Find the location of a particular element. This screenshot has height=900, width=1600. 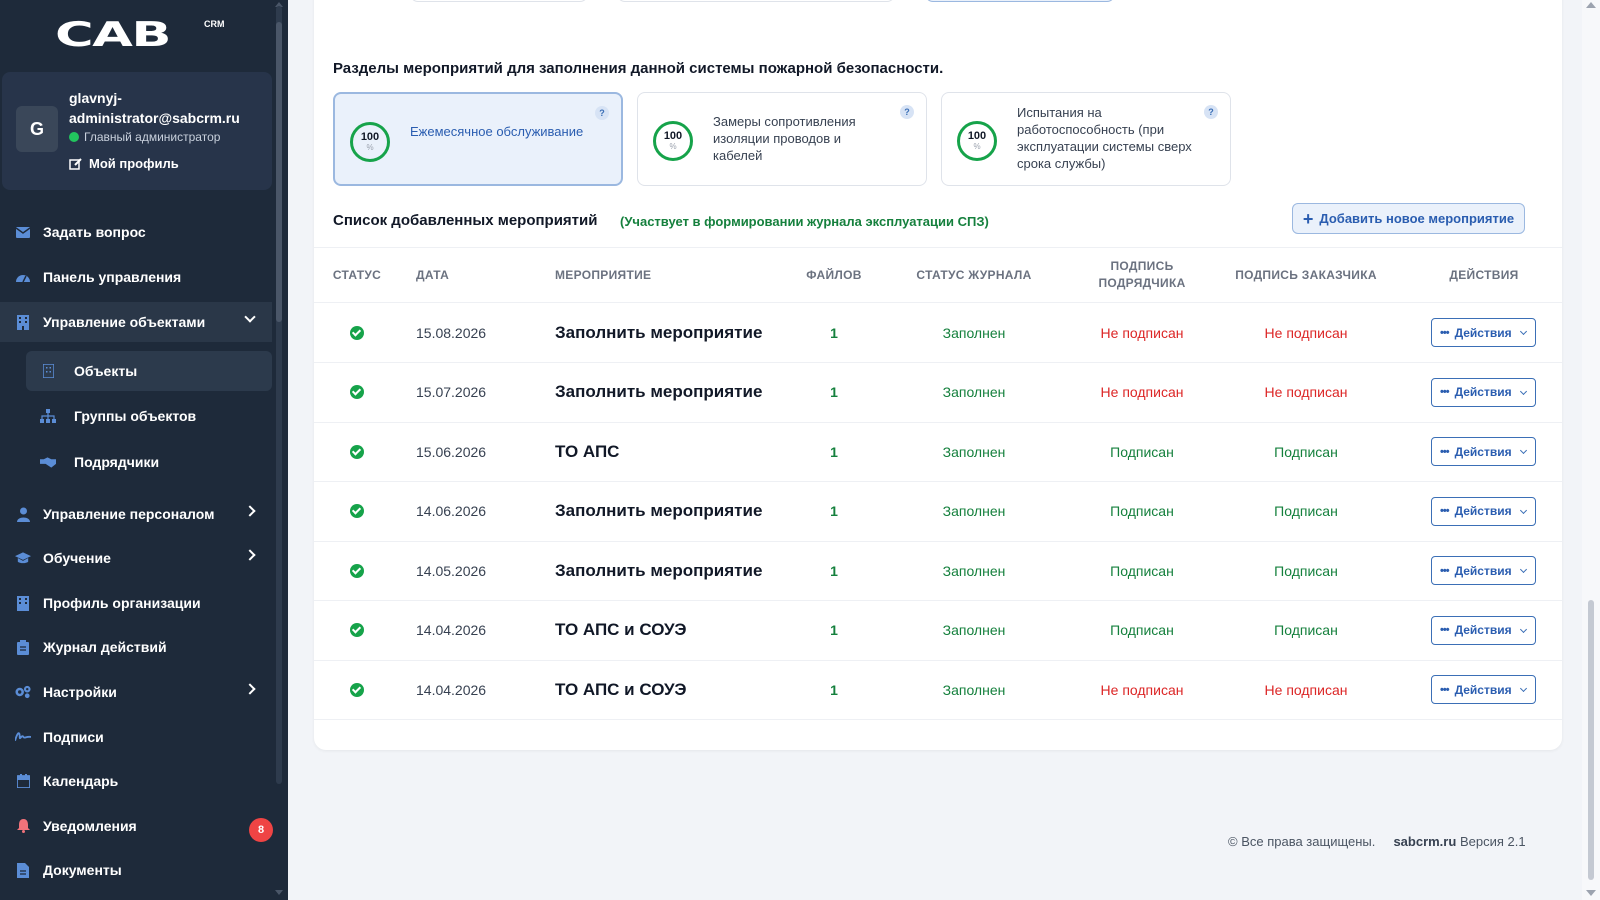

section-card-monthly: 100 % Ежемесячное обслуживание ? is located at coordinates (478, 139).